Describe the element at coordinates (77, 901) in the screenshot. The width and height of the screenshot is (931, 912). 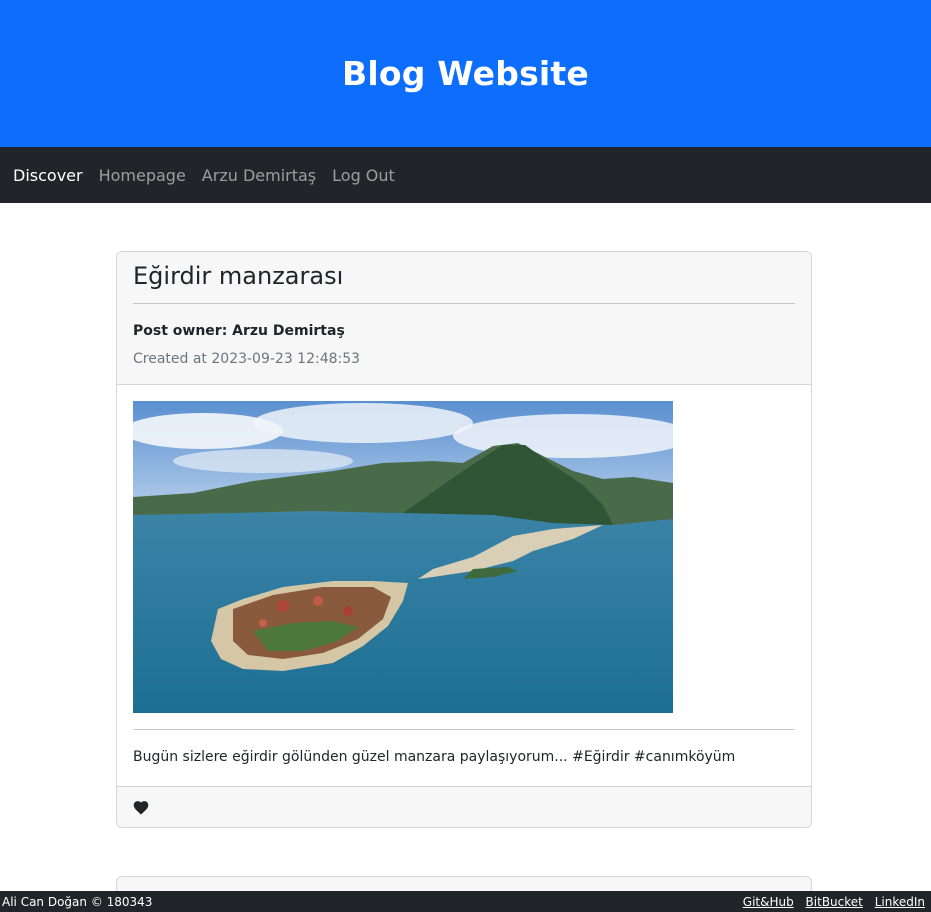
I see `footer-copyright: Ali Can Doğan © 180343` at that location.